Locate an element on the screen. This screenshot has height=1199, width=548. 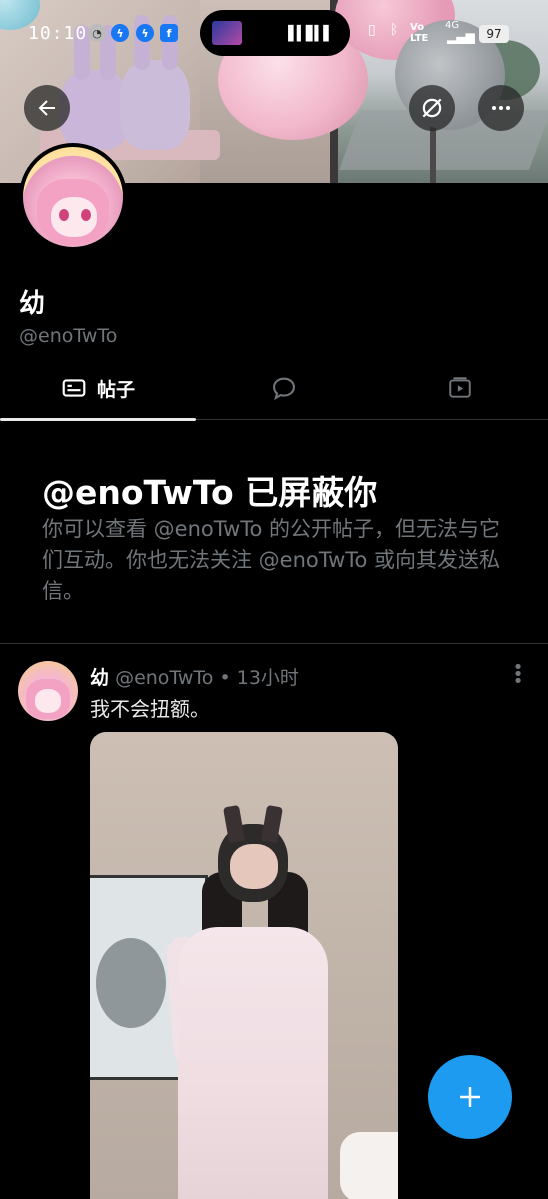
media-icon is located at coordinates (460, 387).